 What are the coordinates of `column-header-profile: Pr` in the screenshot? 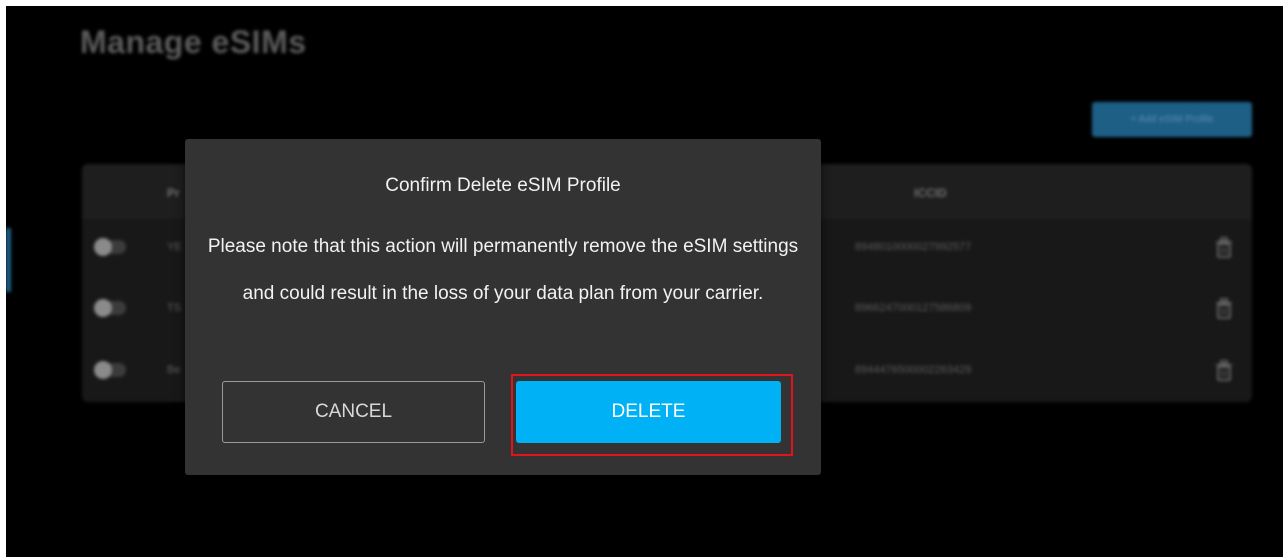 It's located at (173, 193).